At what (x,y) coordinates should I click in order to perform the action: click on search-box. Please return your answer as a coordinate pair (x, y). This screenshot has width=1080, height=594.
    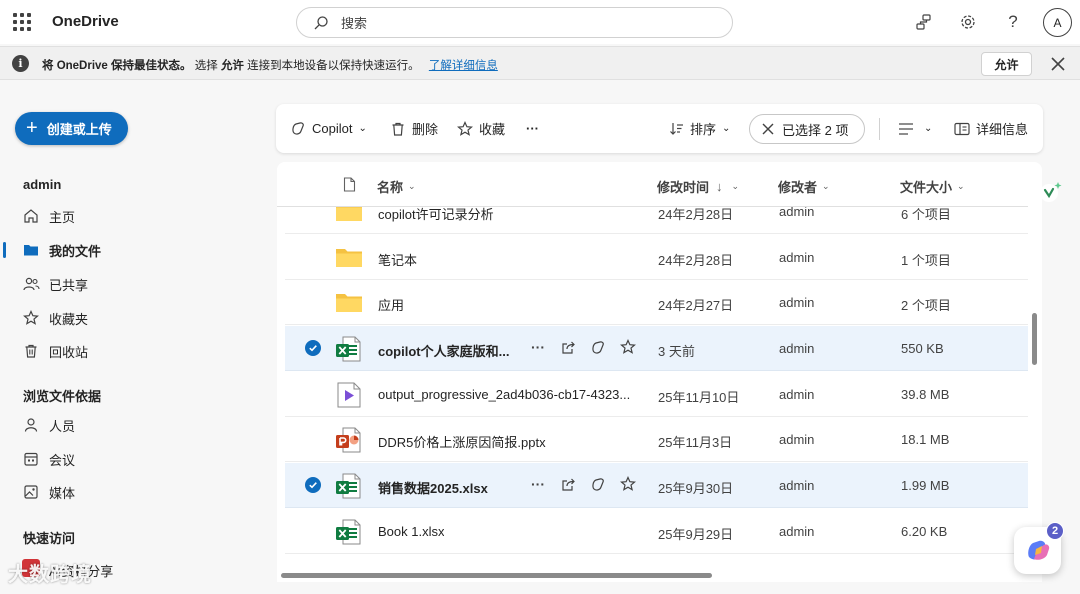
    Looking at the image, I should click on (514, 22).